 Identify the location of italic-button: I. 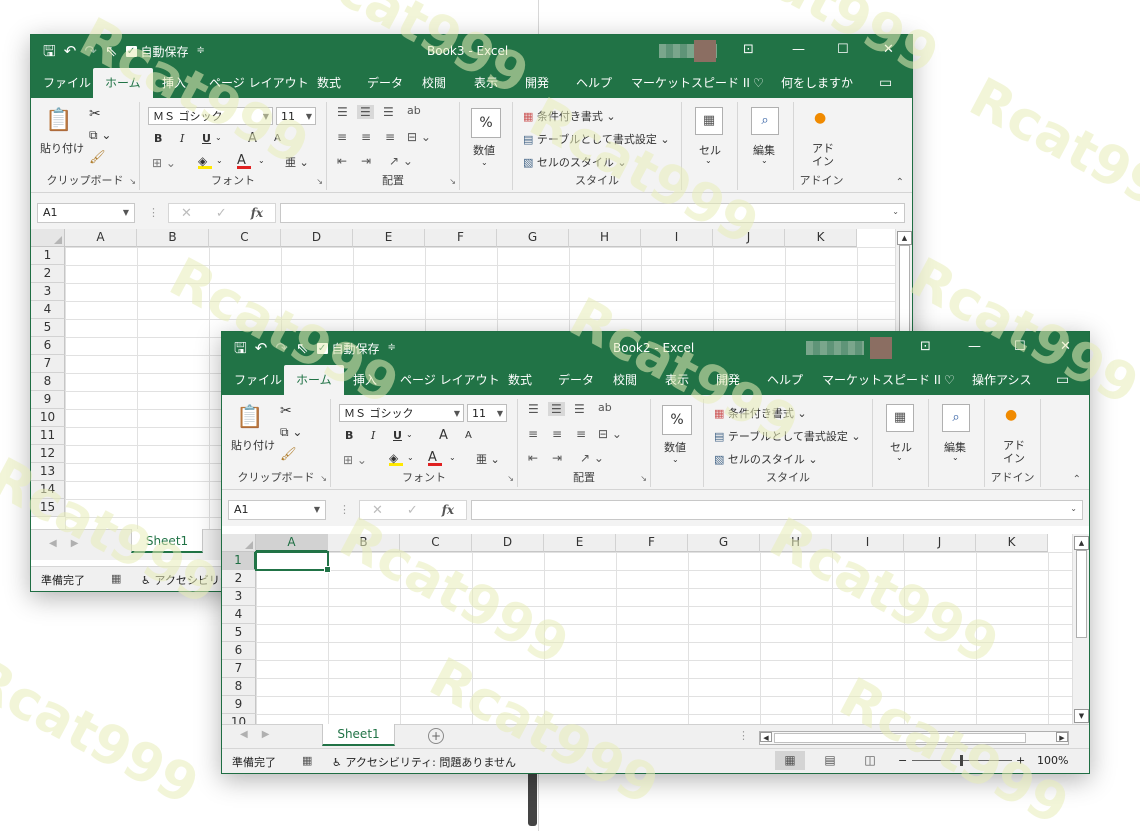
(182, 138).